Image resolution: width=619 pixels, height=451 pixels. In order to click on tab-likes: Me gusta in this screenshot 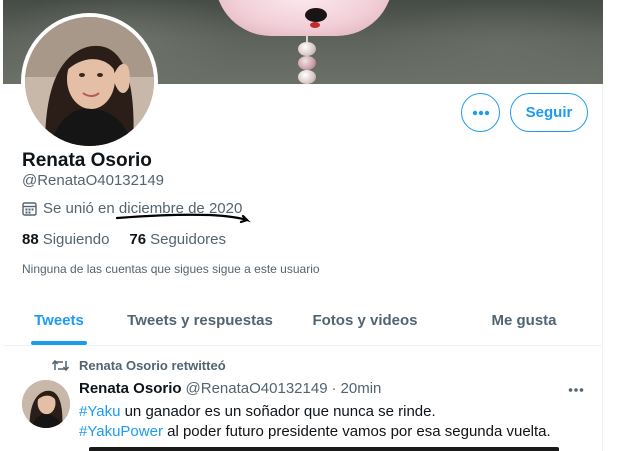, I will do `click(524, 320)`.